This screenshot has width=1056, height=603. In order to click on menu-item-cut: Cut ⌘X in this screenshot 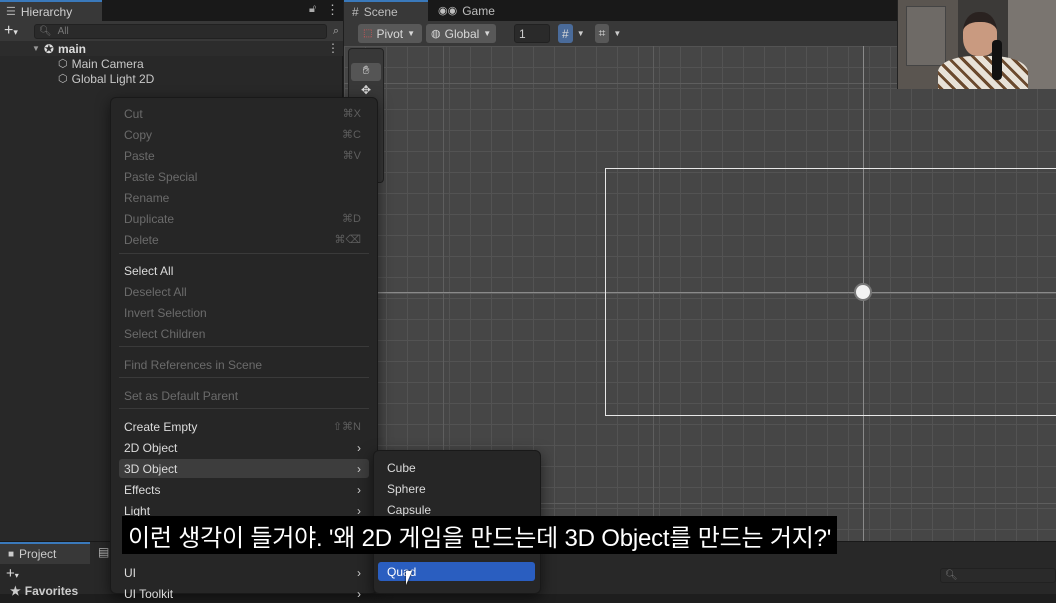, I will do `click(244, 113)`.